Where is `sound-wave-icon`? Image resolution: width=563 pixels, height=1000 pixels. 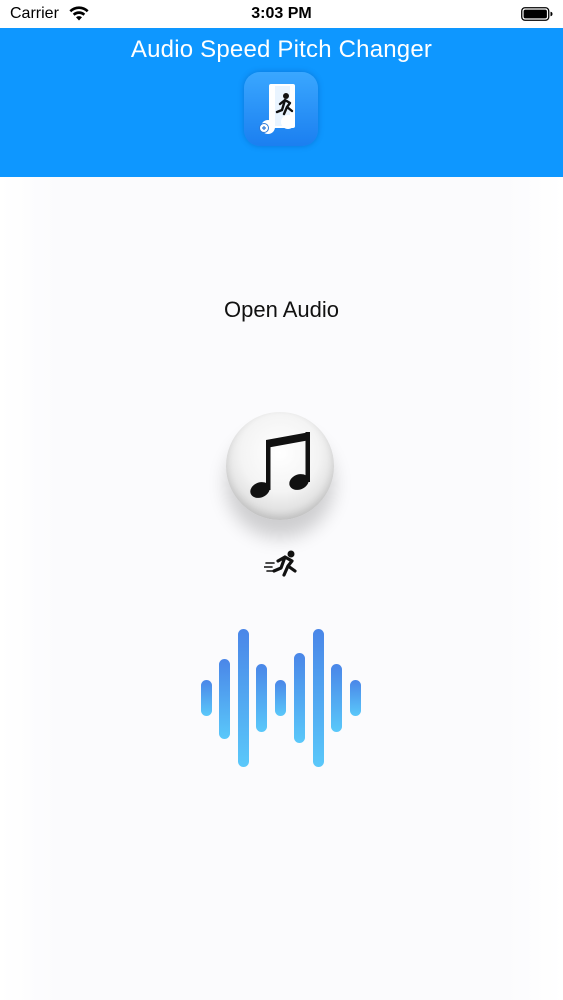 sound-wave-icon is located at coordinates (281, 698).